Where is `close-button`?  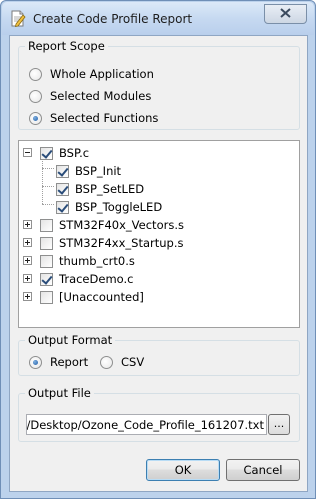 close-button is located at coordinates (285, 14).